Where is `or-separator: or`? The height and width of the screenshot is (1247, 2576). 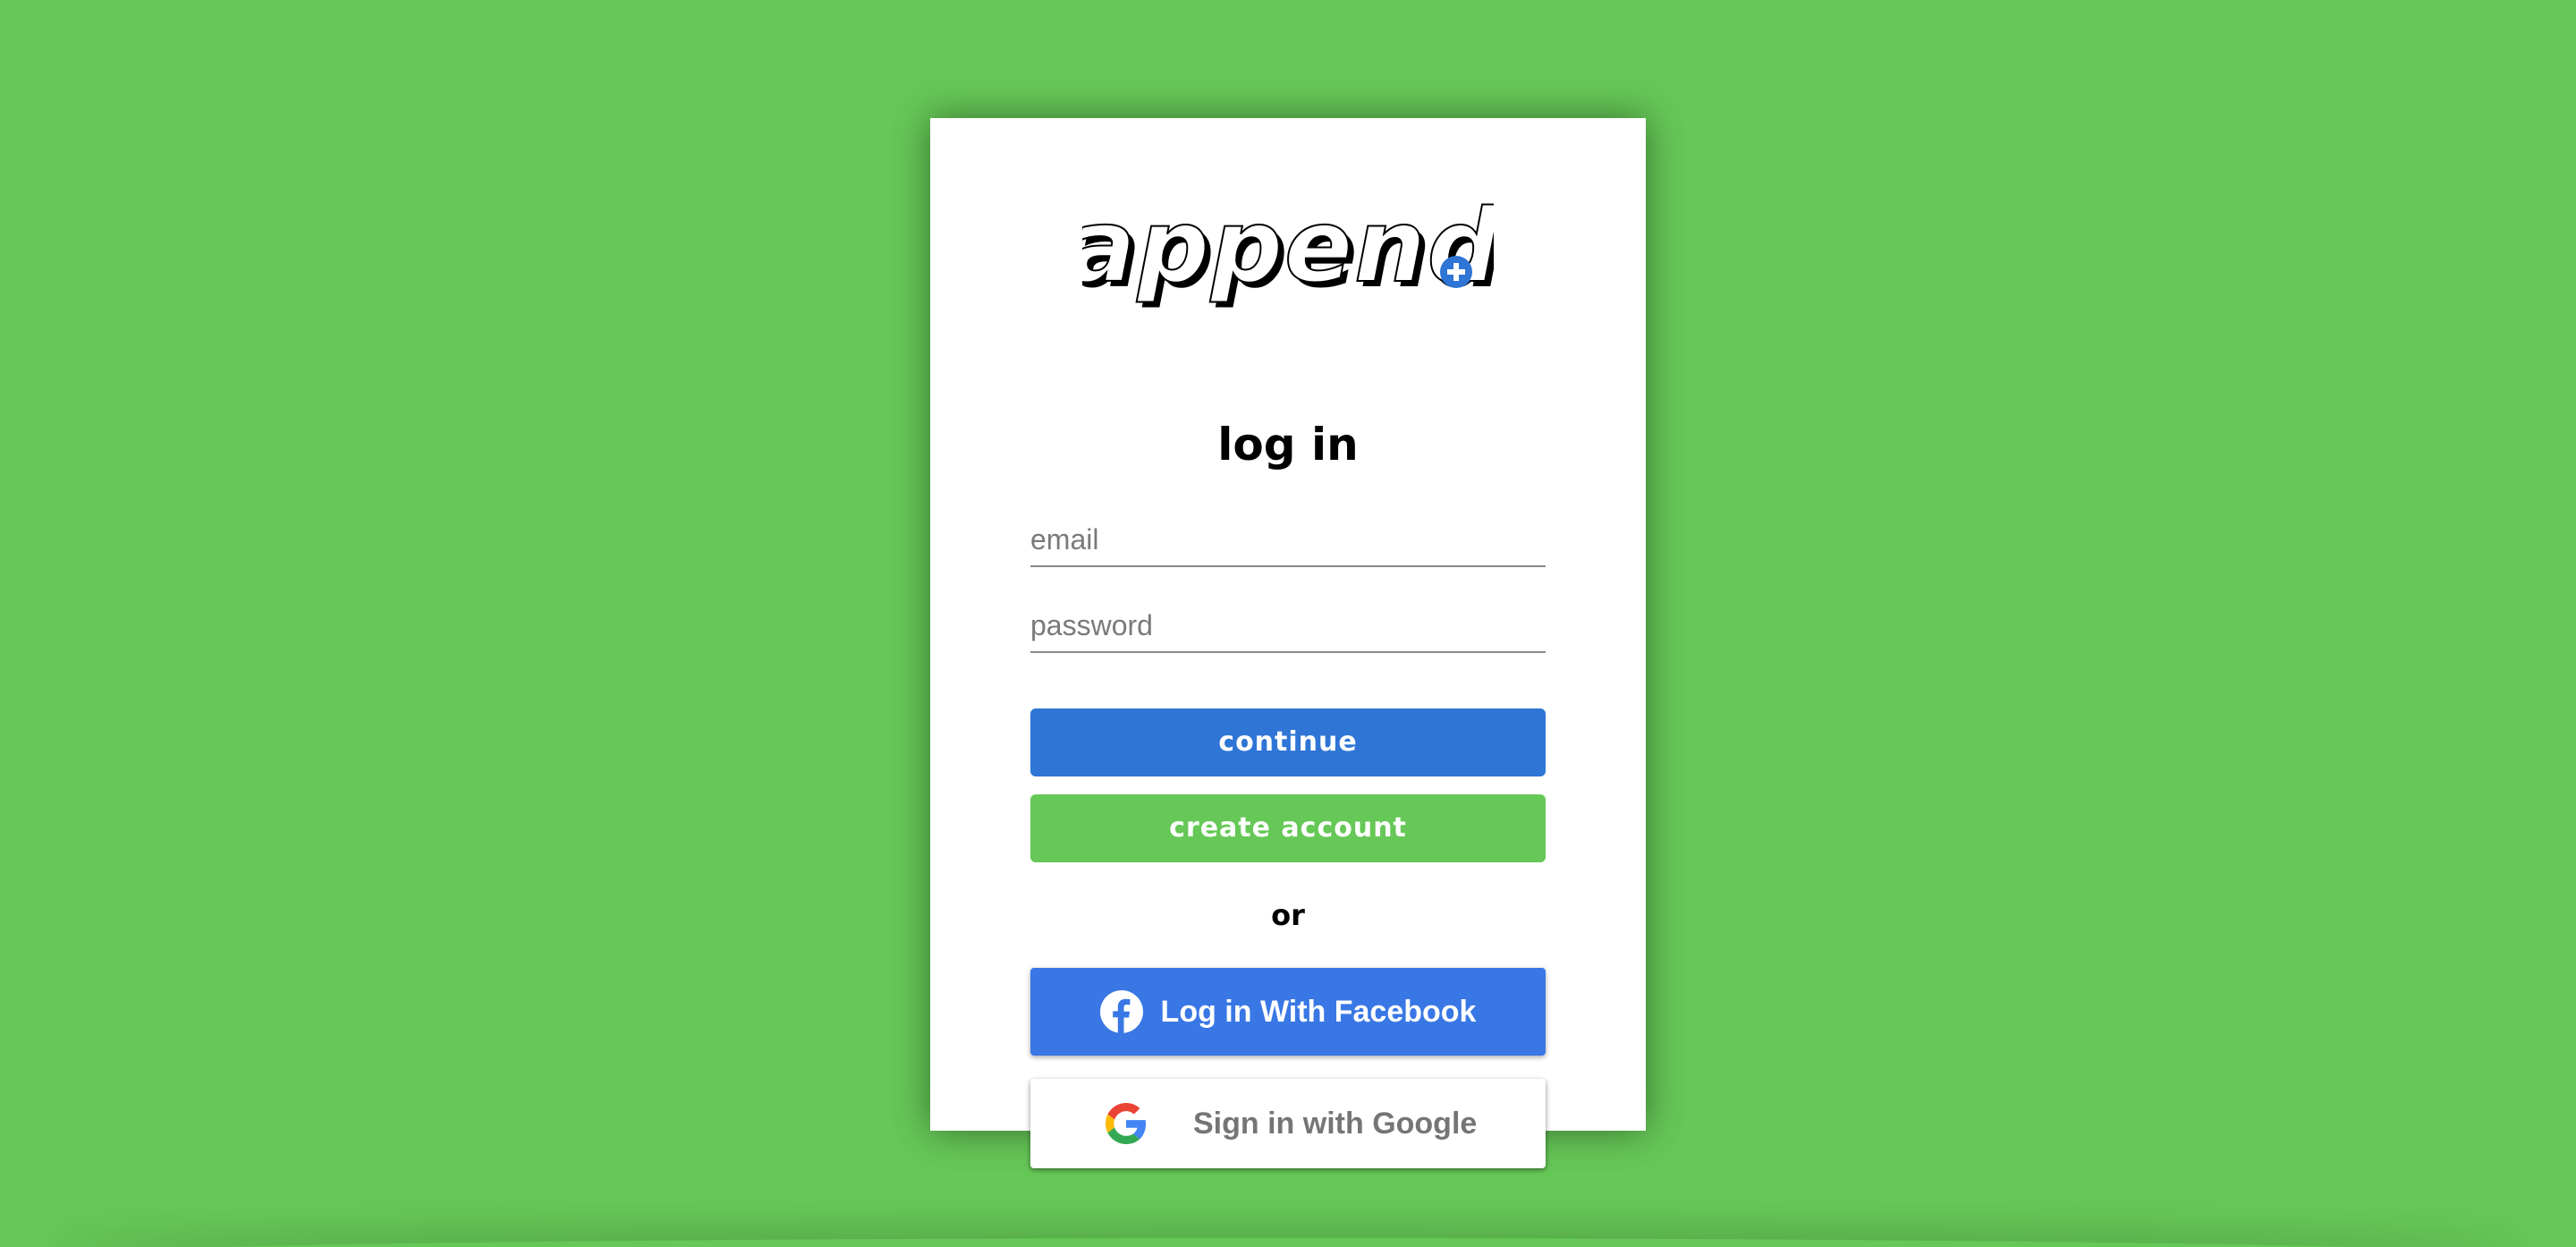 or-separator: or is located at coordinates (1288, 915).